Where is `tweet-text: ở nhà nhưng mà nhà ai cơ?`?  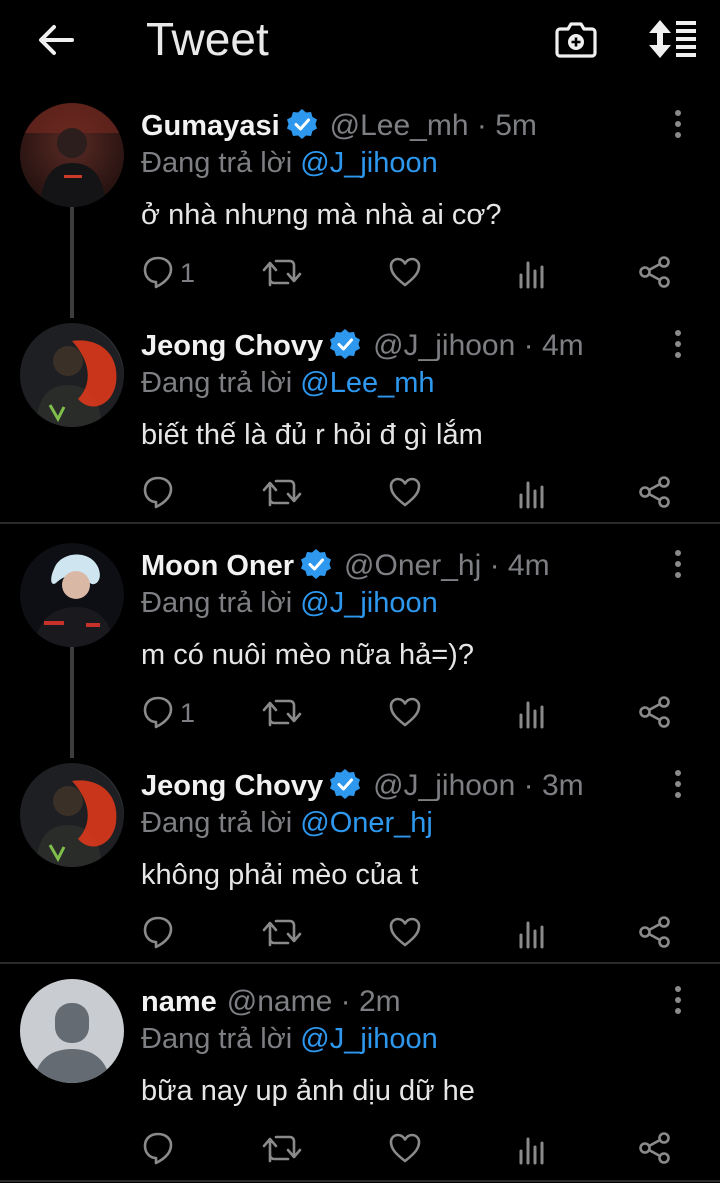 tweet-text: ở nhà nhưng mà nhà ai cơ? is located at coordinates (321, 215).